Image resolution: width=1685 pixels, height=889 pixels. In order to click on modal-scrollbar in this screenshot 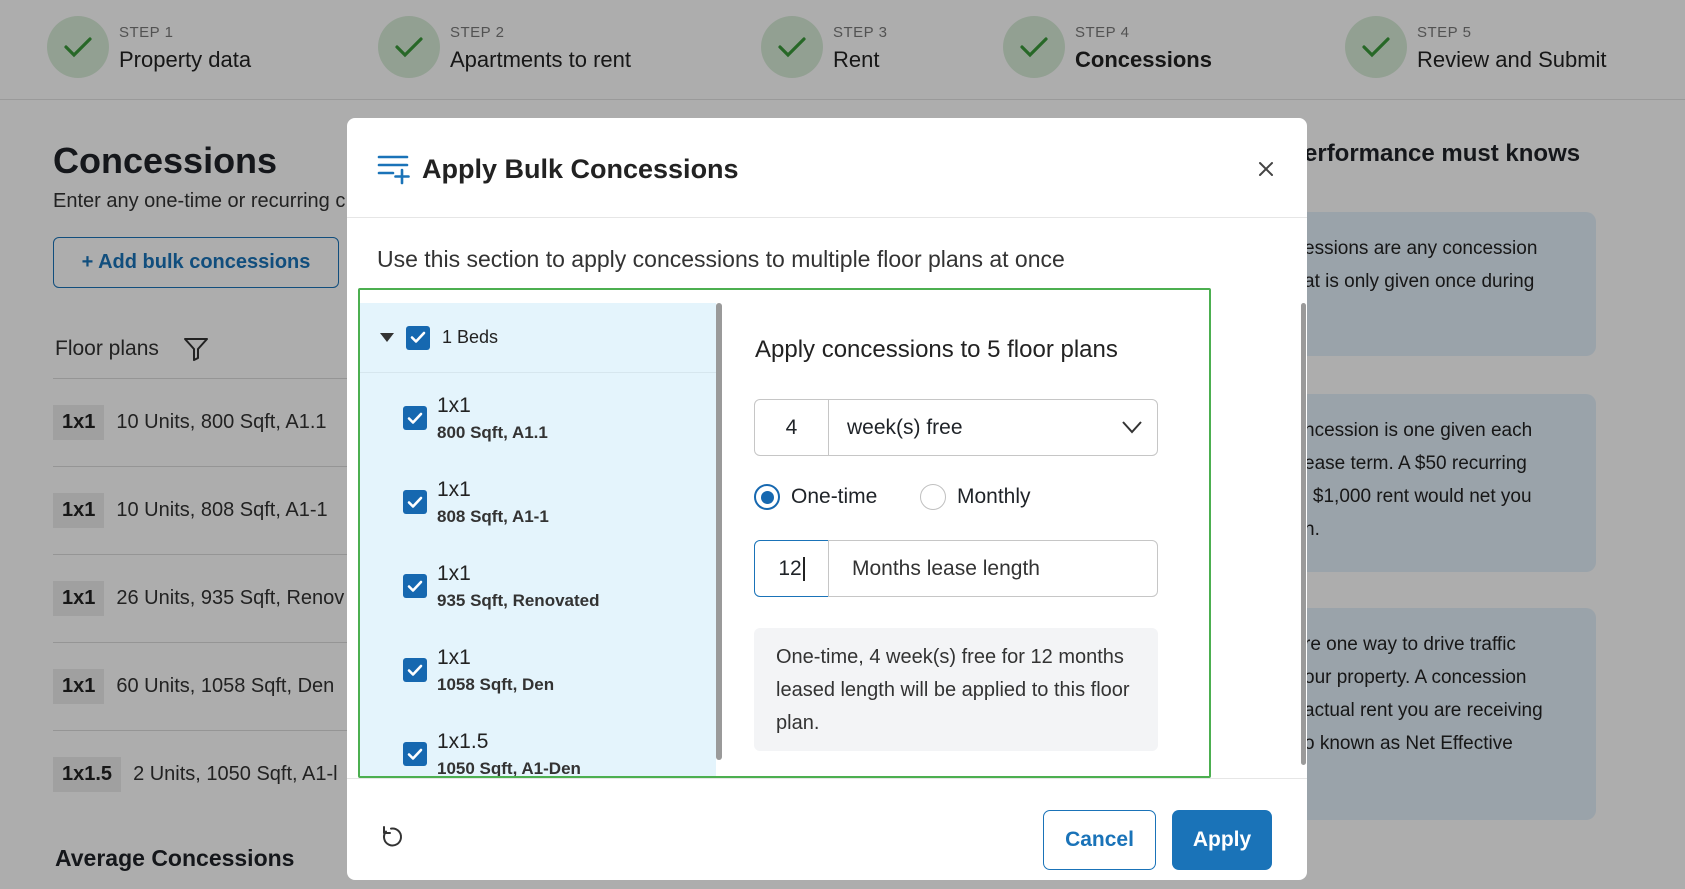, I will do `click(1303, 534)`.